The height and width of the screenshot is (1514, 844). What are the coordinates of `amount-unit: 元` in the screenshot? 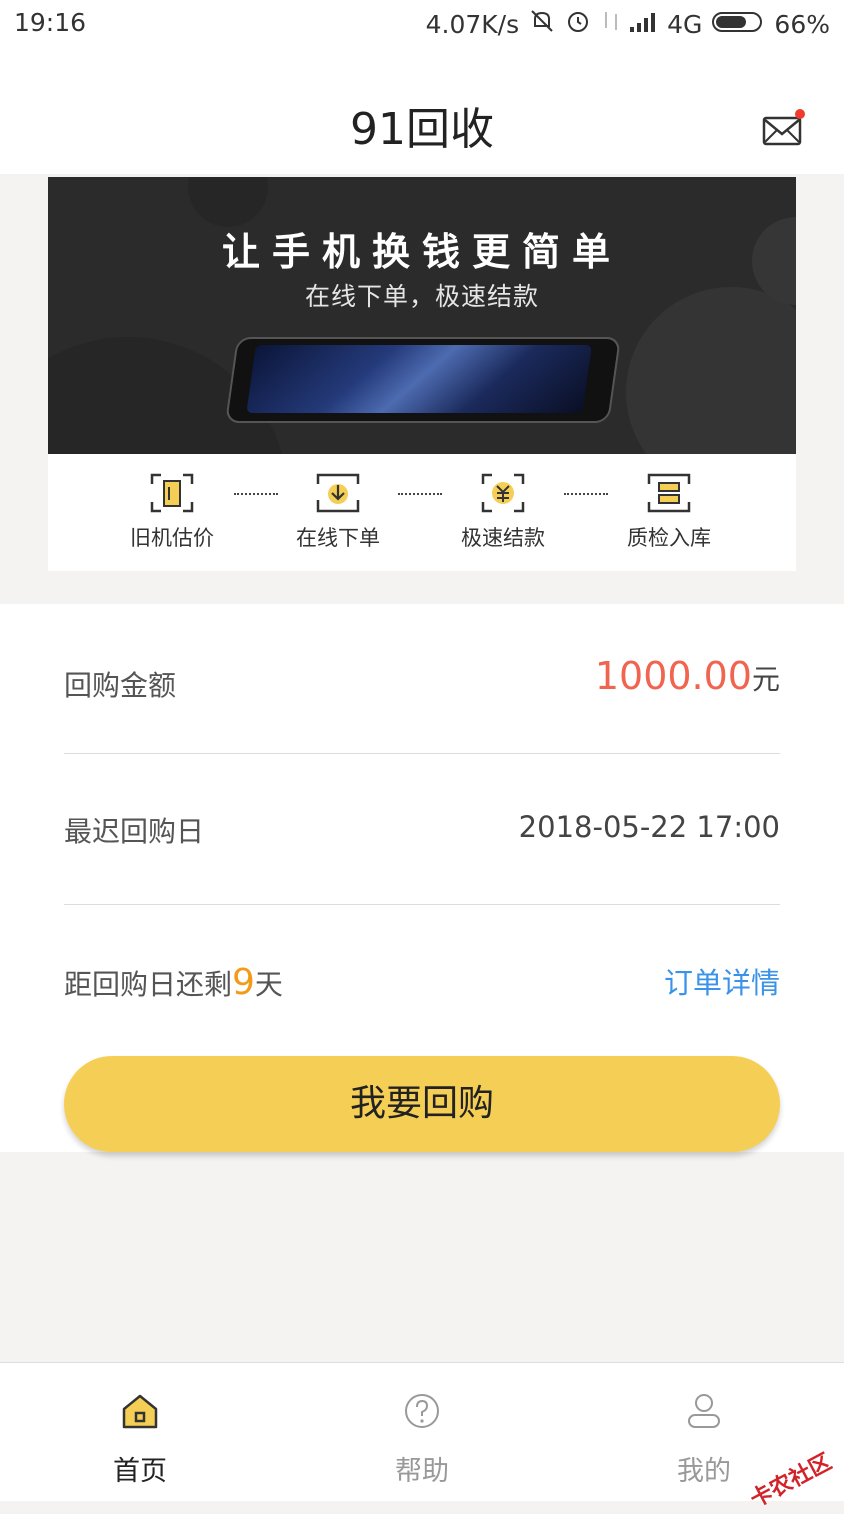 It's located at (765, 679).